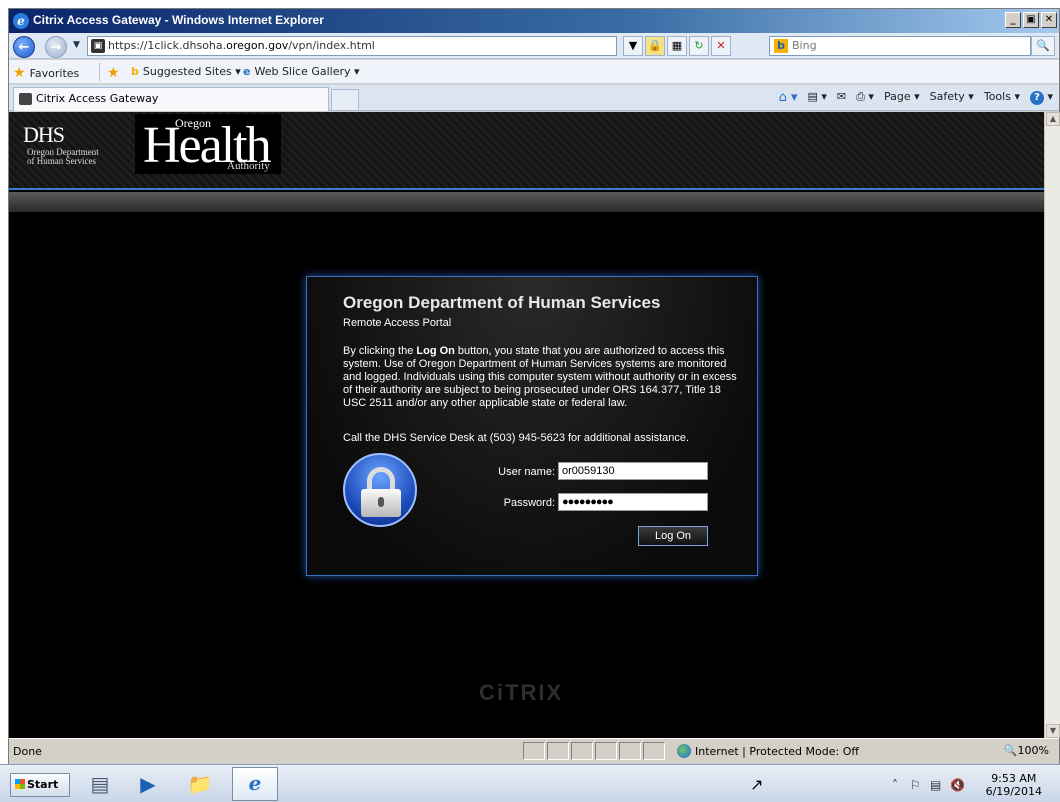 This screenshot has height=802, width=1060. Describe the element at coordinates (1052, 425) in the screenshot. I see `vertical-scrollbar: ▲ ▼` at that location.